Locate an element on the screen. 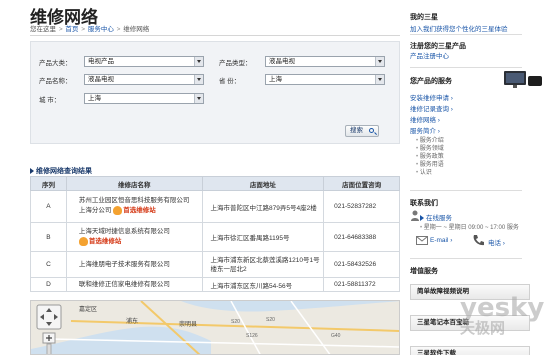 The image size is (553, 355). email-link: E-mail is located at coordinates (441, 240).